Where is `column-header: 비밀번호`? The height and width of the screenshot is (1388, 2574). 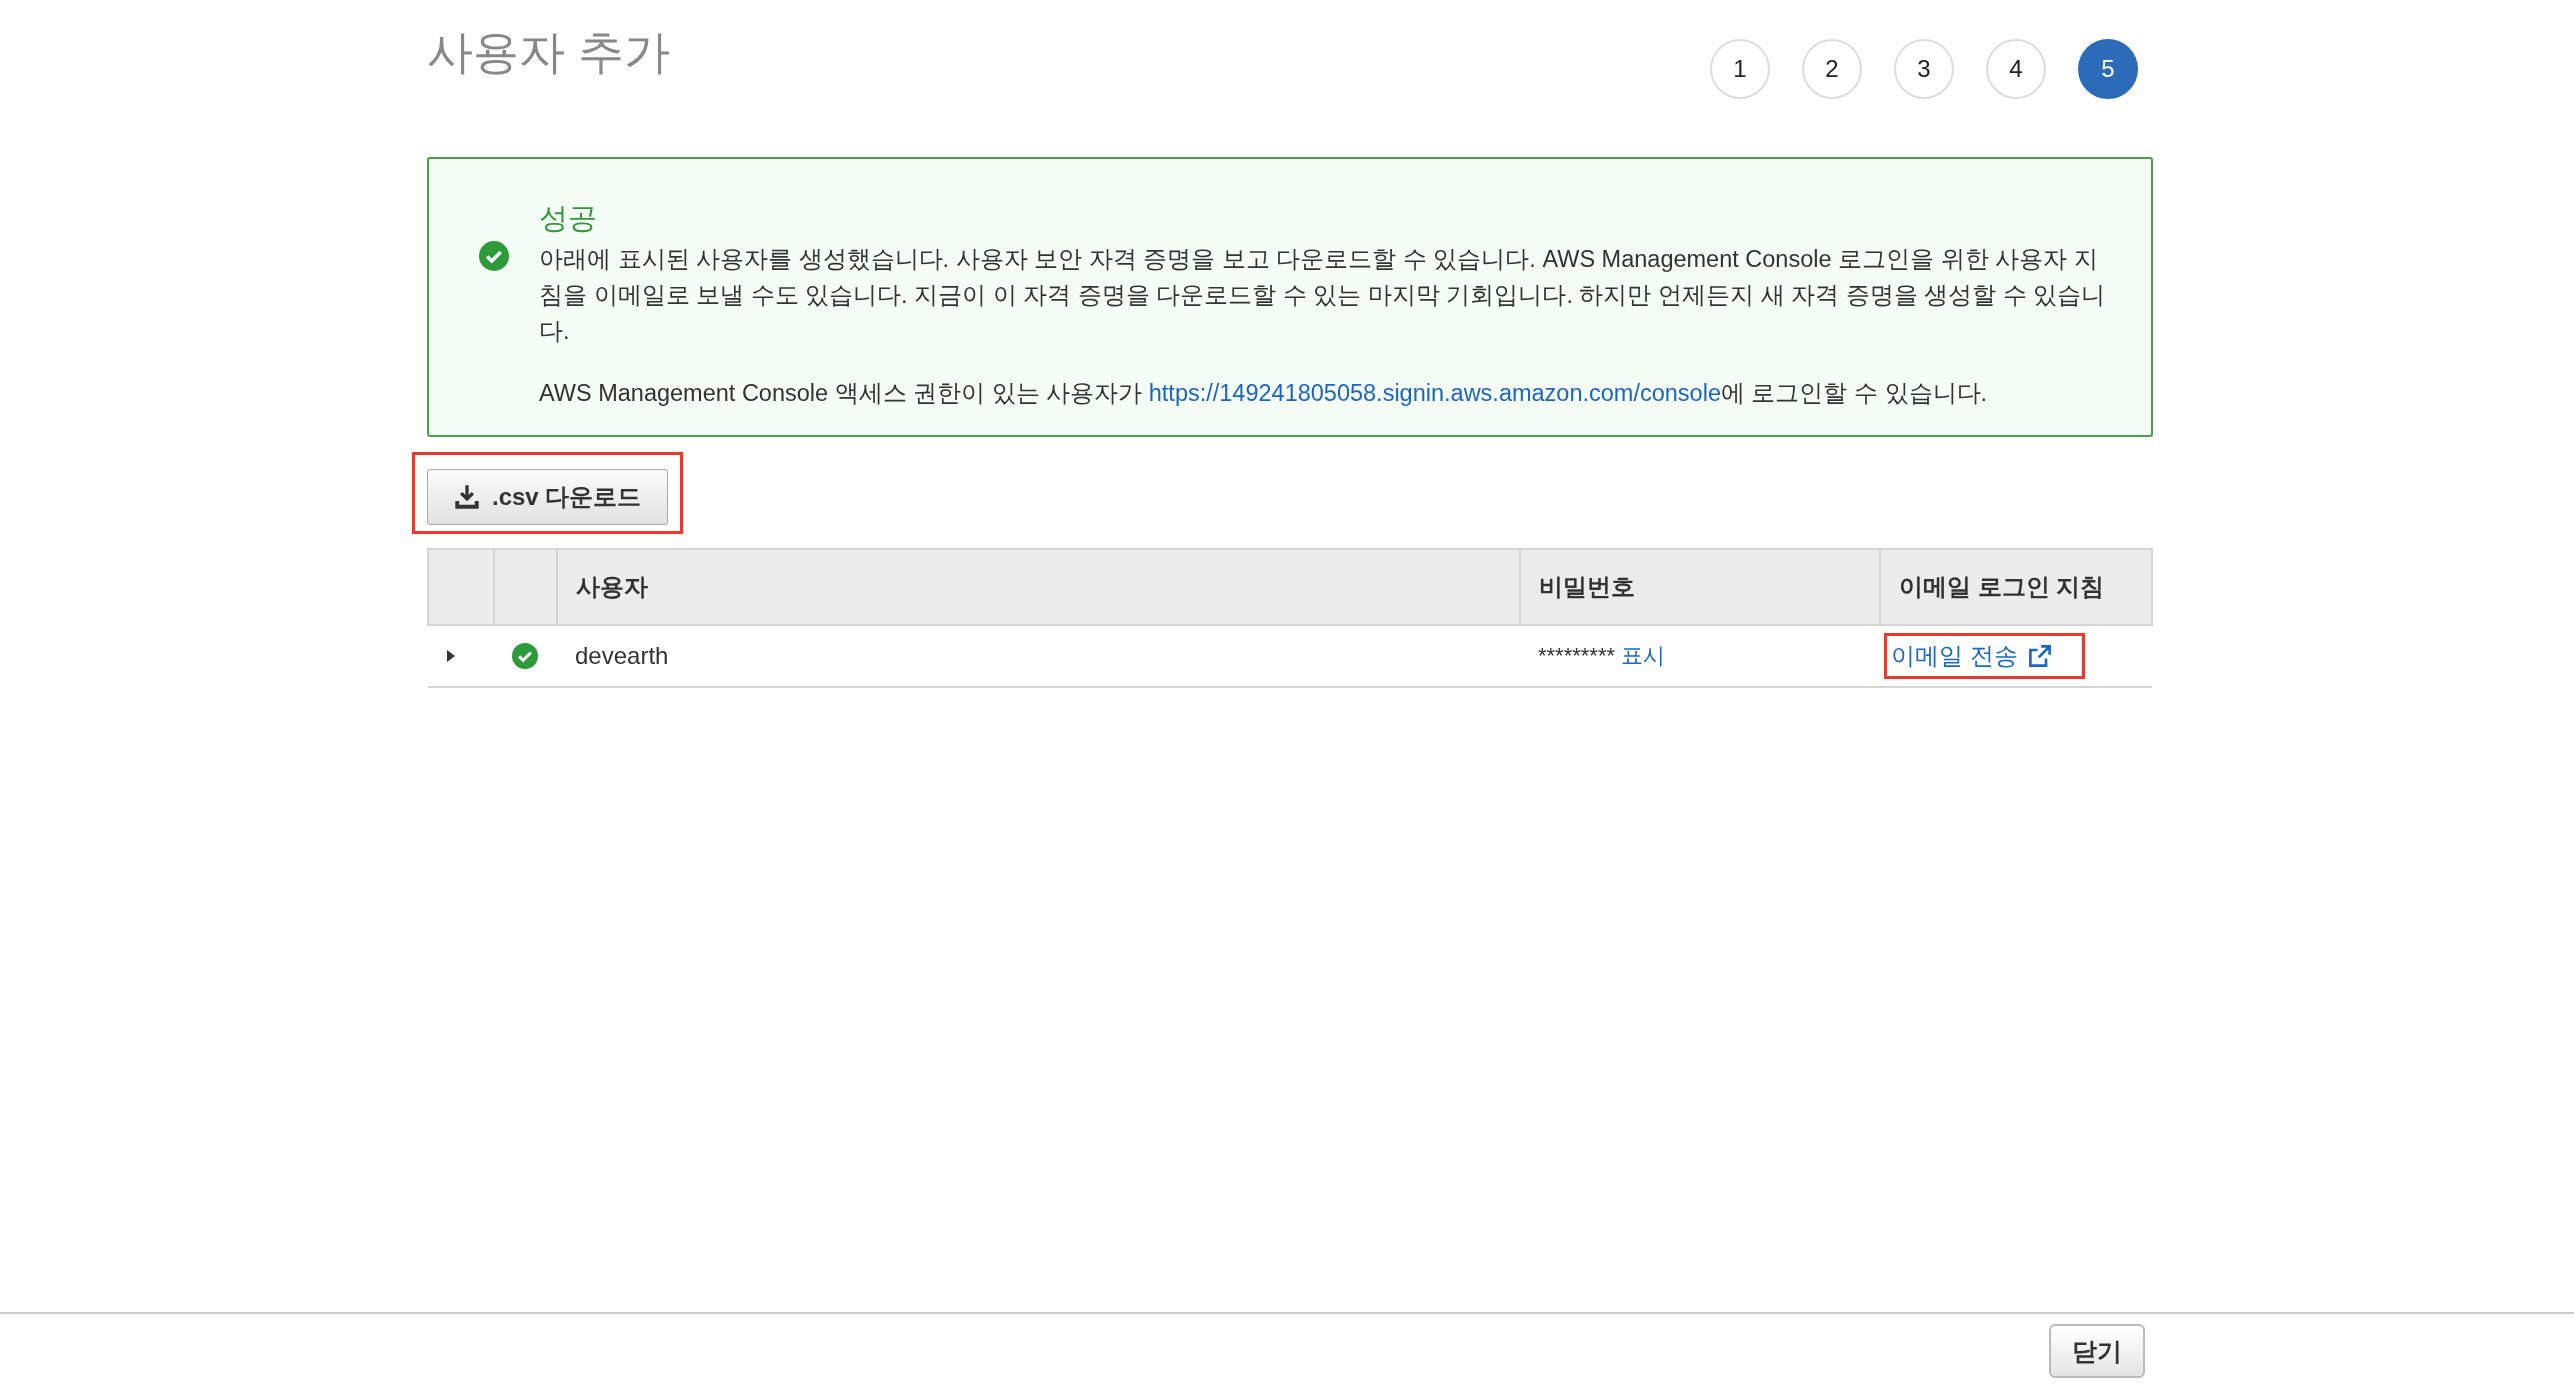
column-header: 비밀번호 is located at coordinates (1700, 587).